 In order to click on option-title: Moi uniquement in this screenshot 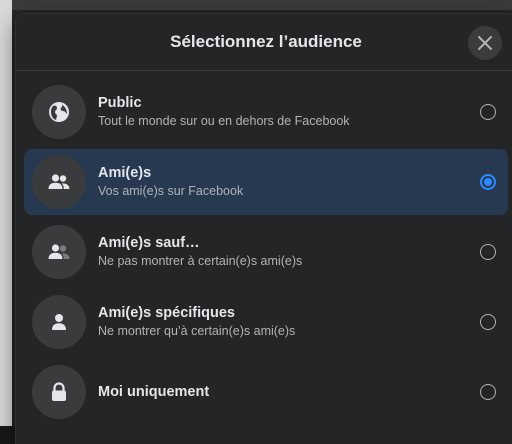, I will do `click(154, 391)`.